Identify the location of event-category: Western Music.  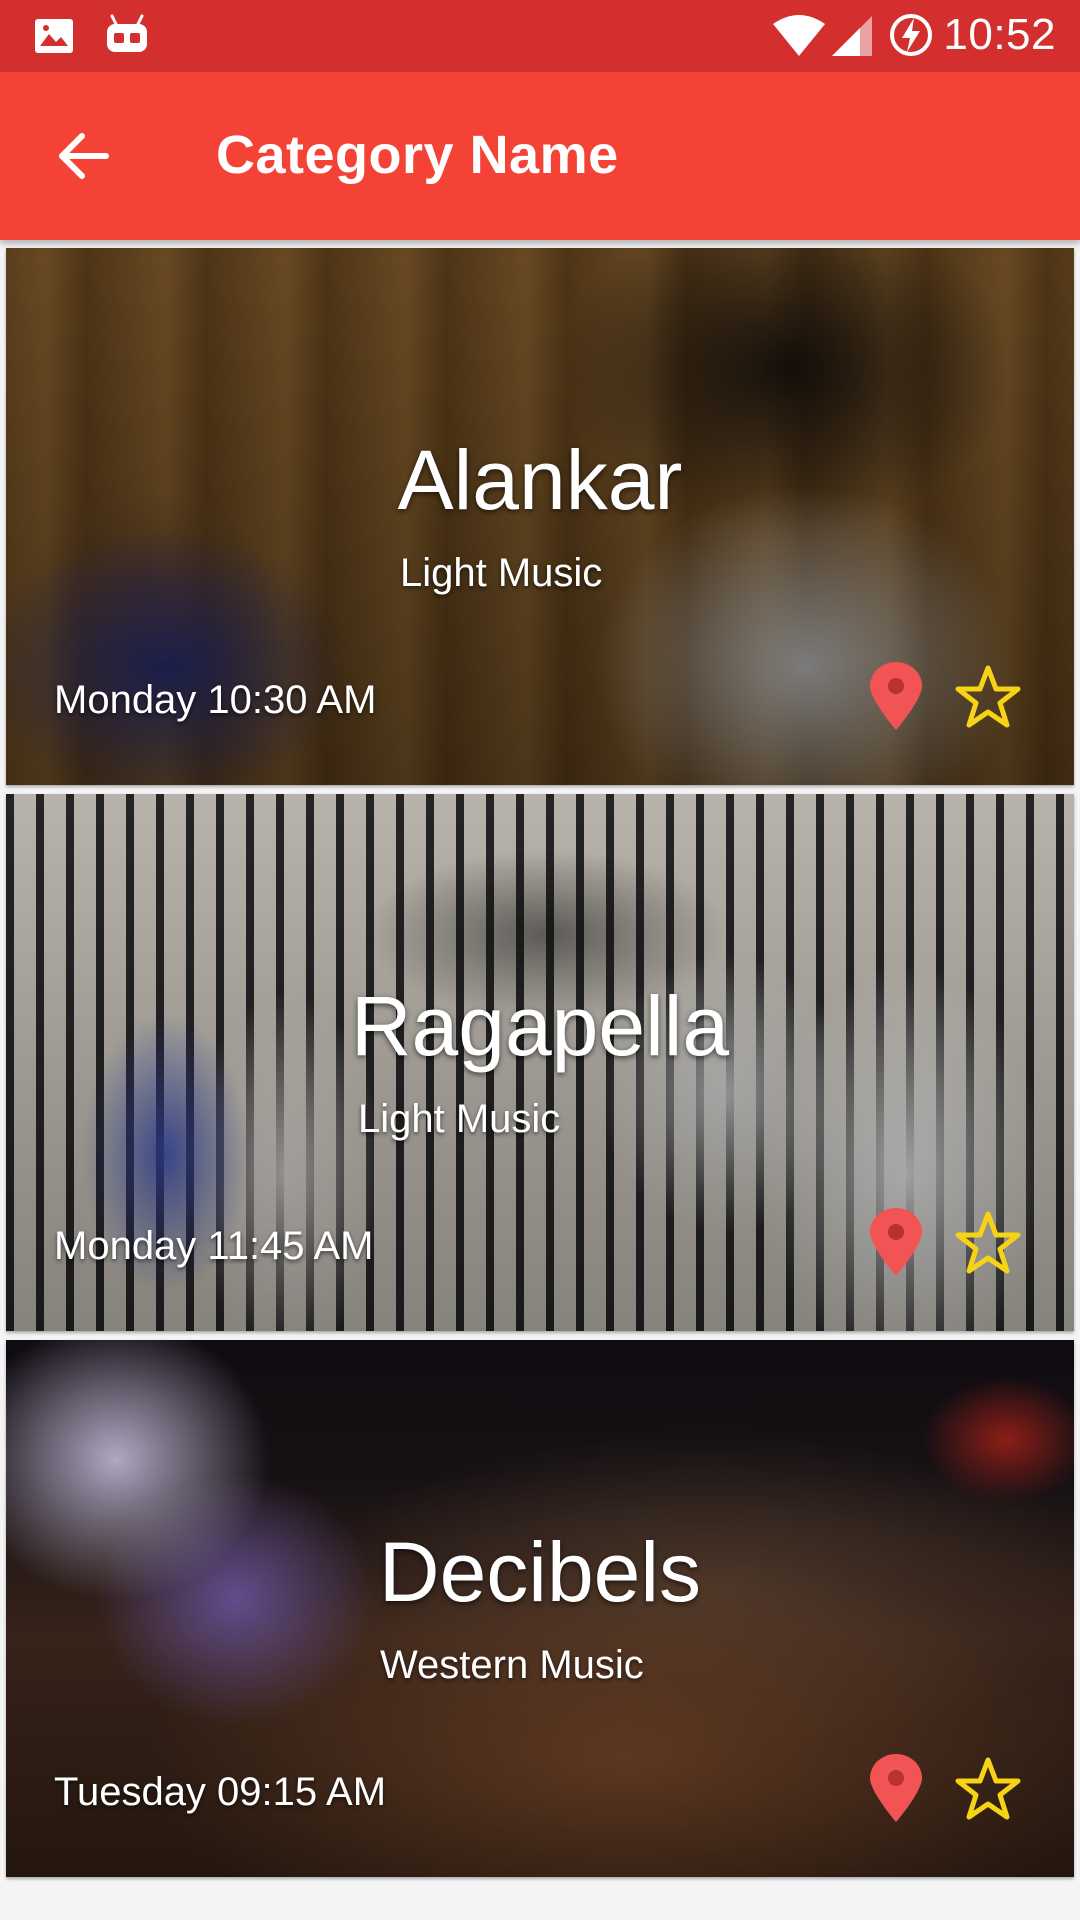
(512, 1665).